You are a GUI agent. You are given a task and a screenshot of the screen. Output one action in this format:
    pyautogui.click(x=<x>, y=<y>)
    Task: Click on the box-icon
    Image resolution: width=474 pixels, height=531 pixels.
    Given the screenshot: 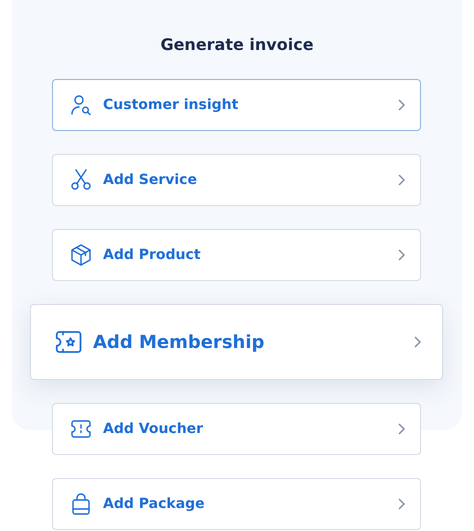 What is the action you would take?
    pyautogui.click(x=81, y=255)
    